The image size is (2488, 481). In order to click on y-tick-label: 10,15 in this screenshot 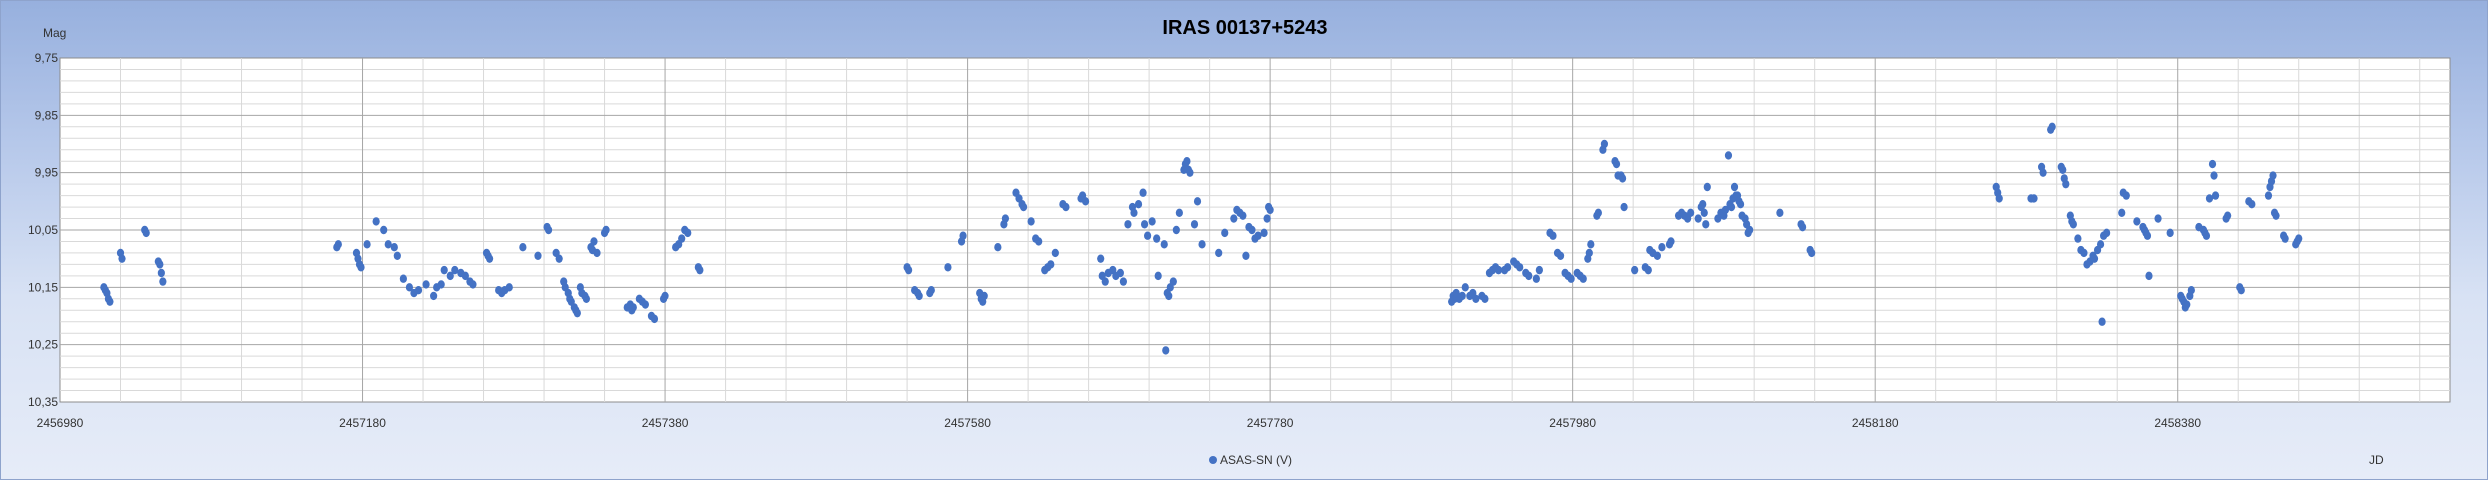, I will do `click(43, 287)`.